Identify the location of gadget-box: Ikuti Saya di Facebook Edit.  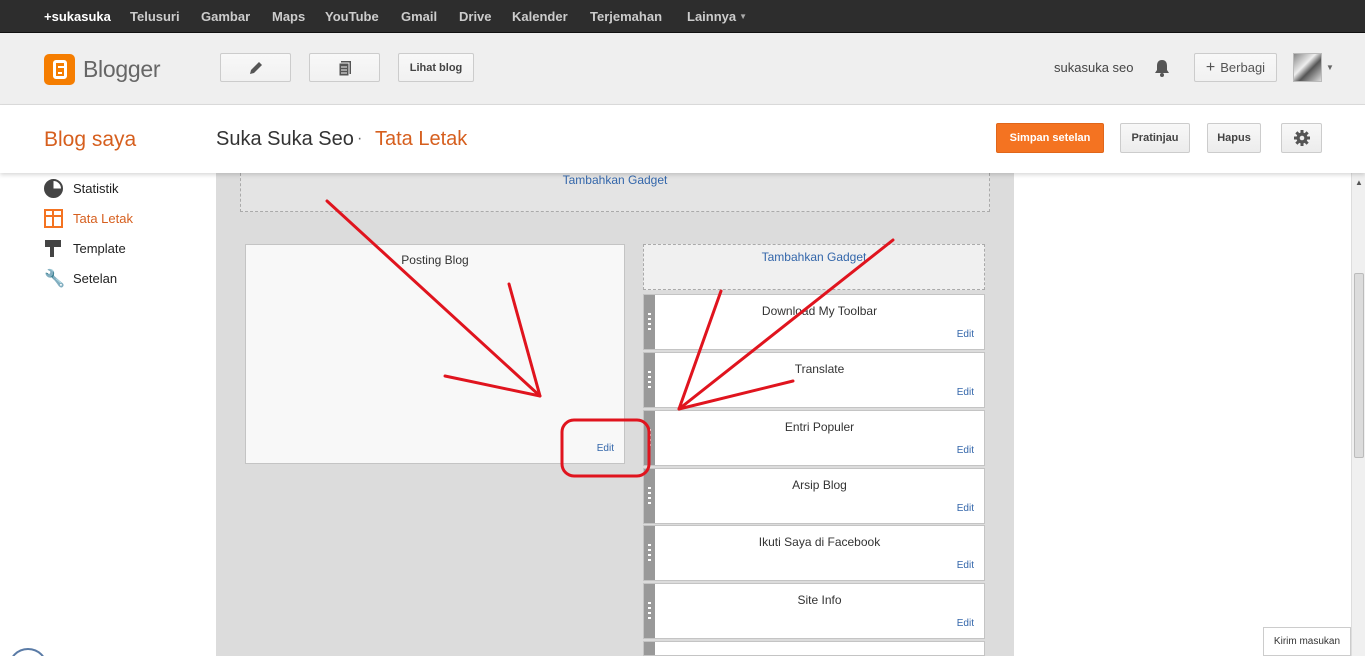
(814, 553).